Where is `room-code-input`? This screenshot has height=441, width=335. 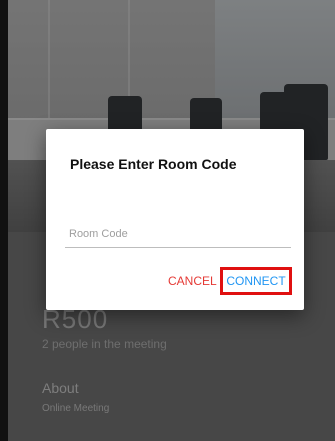
room-code-input is located at coordinates (178, 234).